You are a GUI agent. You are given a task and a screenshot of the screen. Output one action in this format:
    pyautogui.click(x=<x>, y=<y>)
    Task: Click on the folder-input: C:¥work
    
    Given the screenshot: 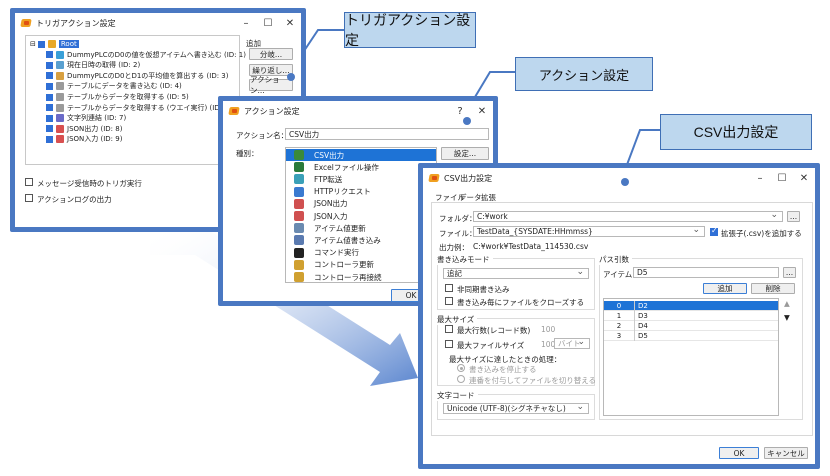 What is the action you would take?
    pyautogui.click(x=628, y=216)
    